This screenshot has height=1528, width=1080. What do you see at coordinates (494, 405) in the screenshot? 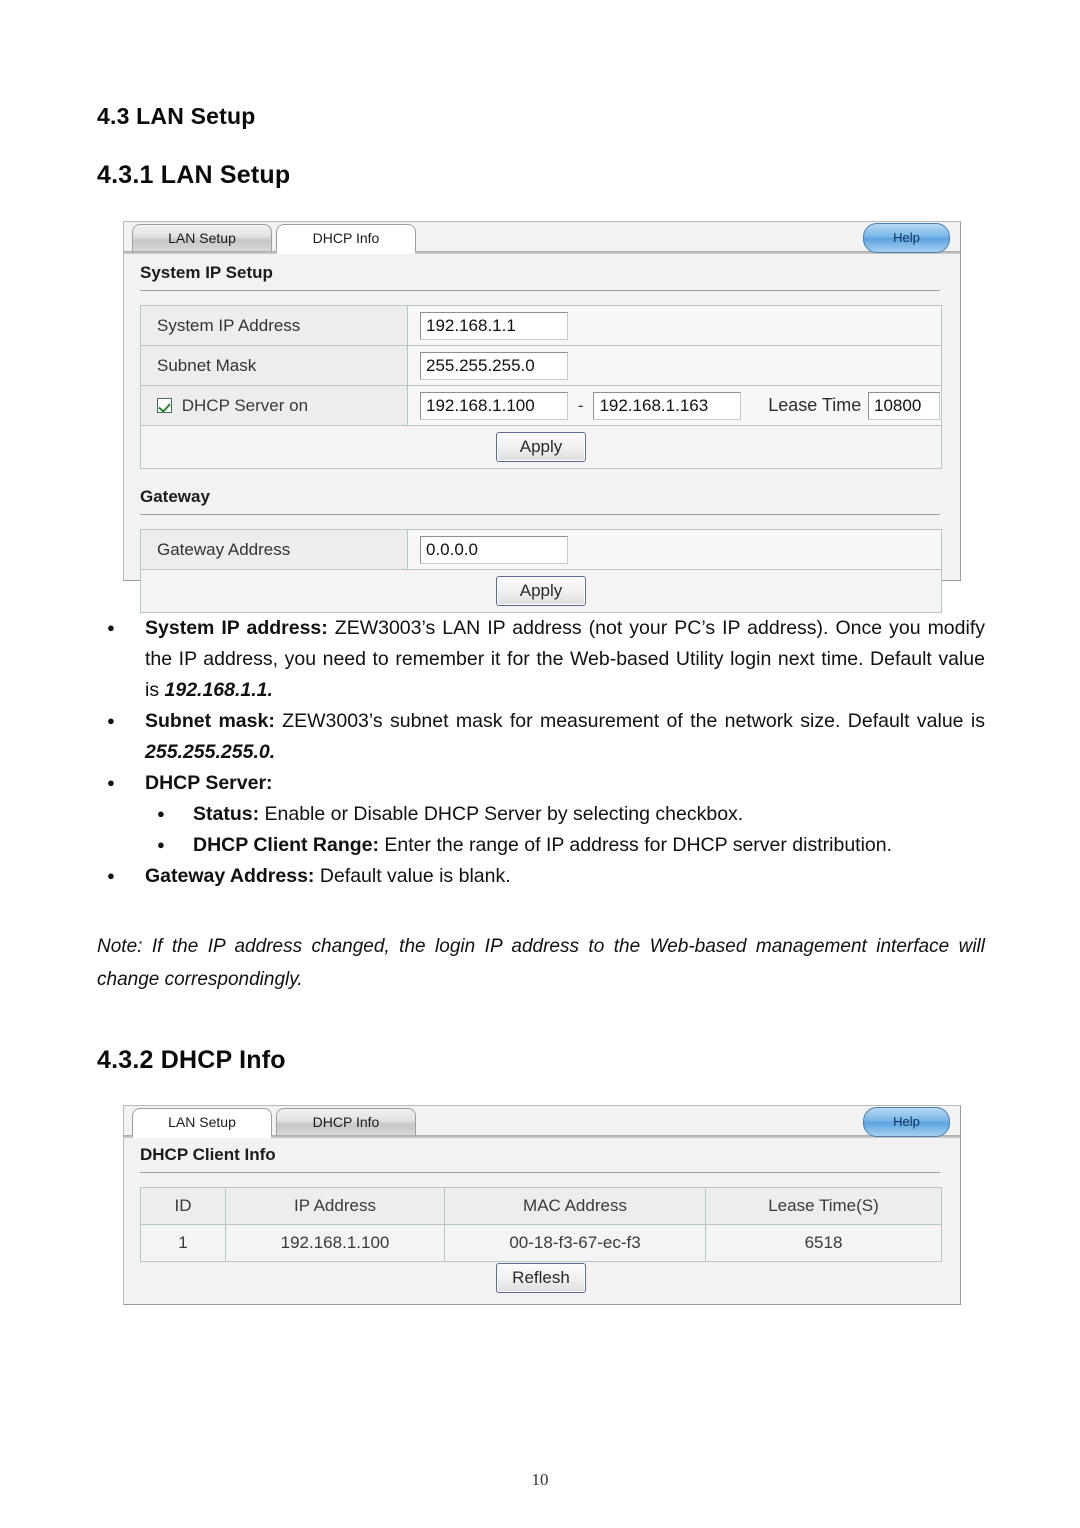
I see `dhcp-range-start-input: 192.168.1.100` at bounding box center [494, 405].